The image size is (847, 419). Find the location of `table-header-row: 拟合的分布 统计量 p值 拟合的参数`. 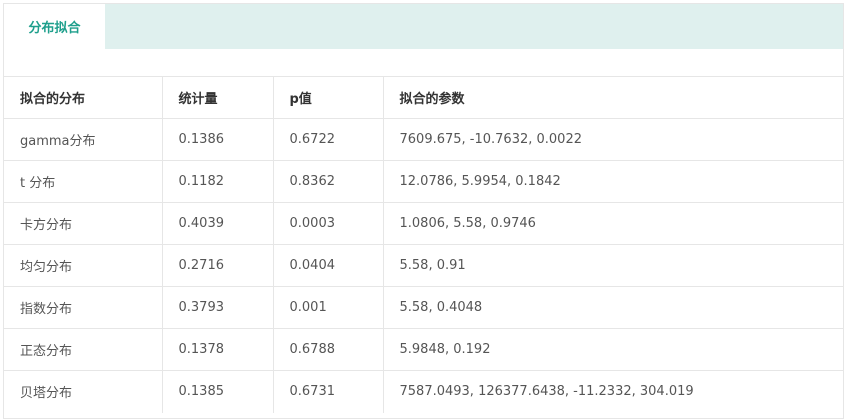

table-header-row: 拟合的分布 统计量 p值 拟合的参数 is located at coordinates (423, 97).